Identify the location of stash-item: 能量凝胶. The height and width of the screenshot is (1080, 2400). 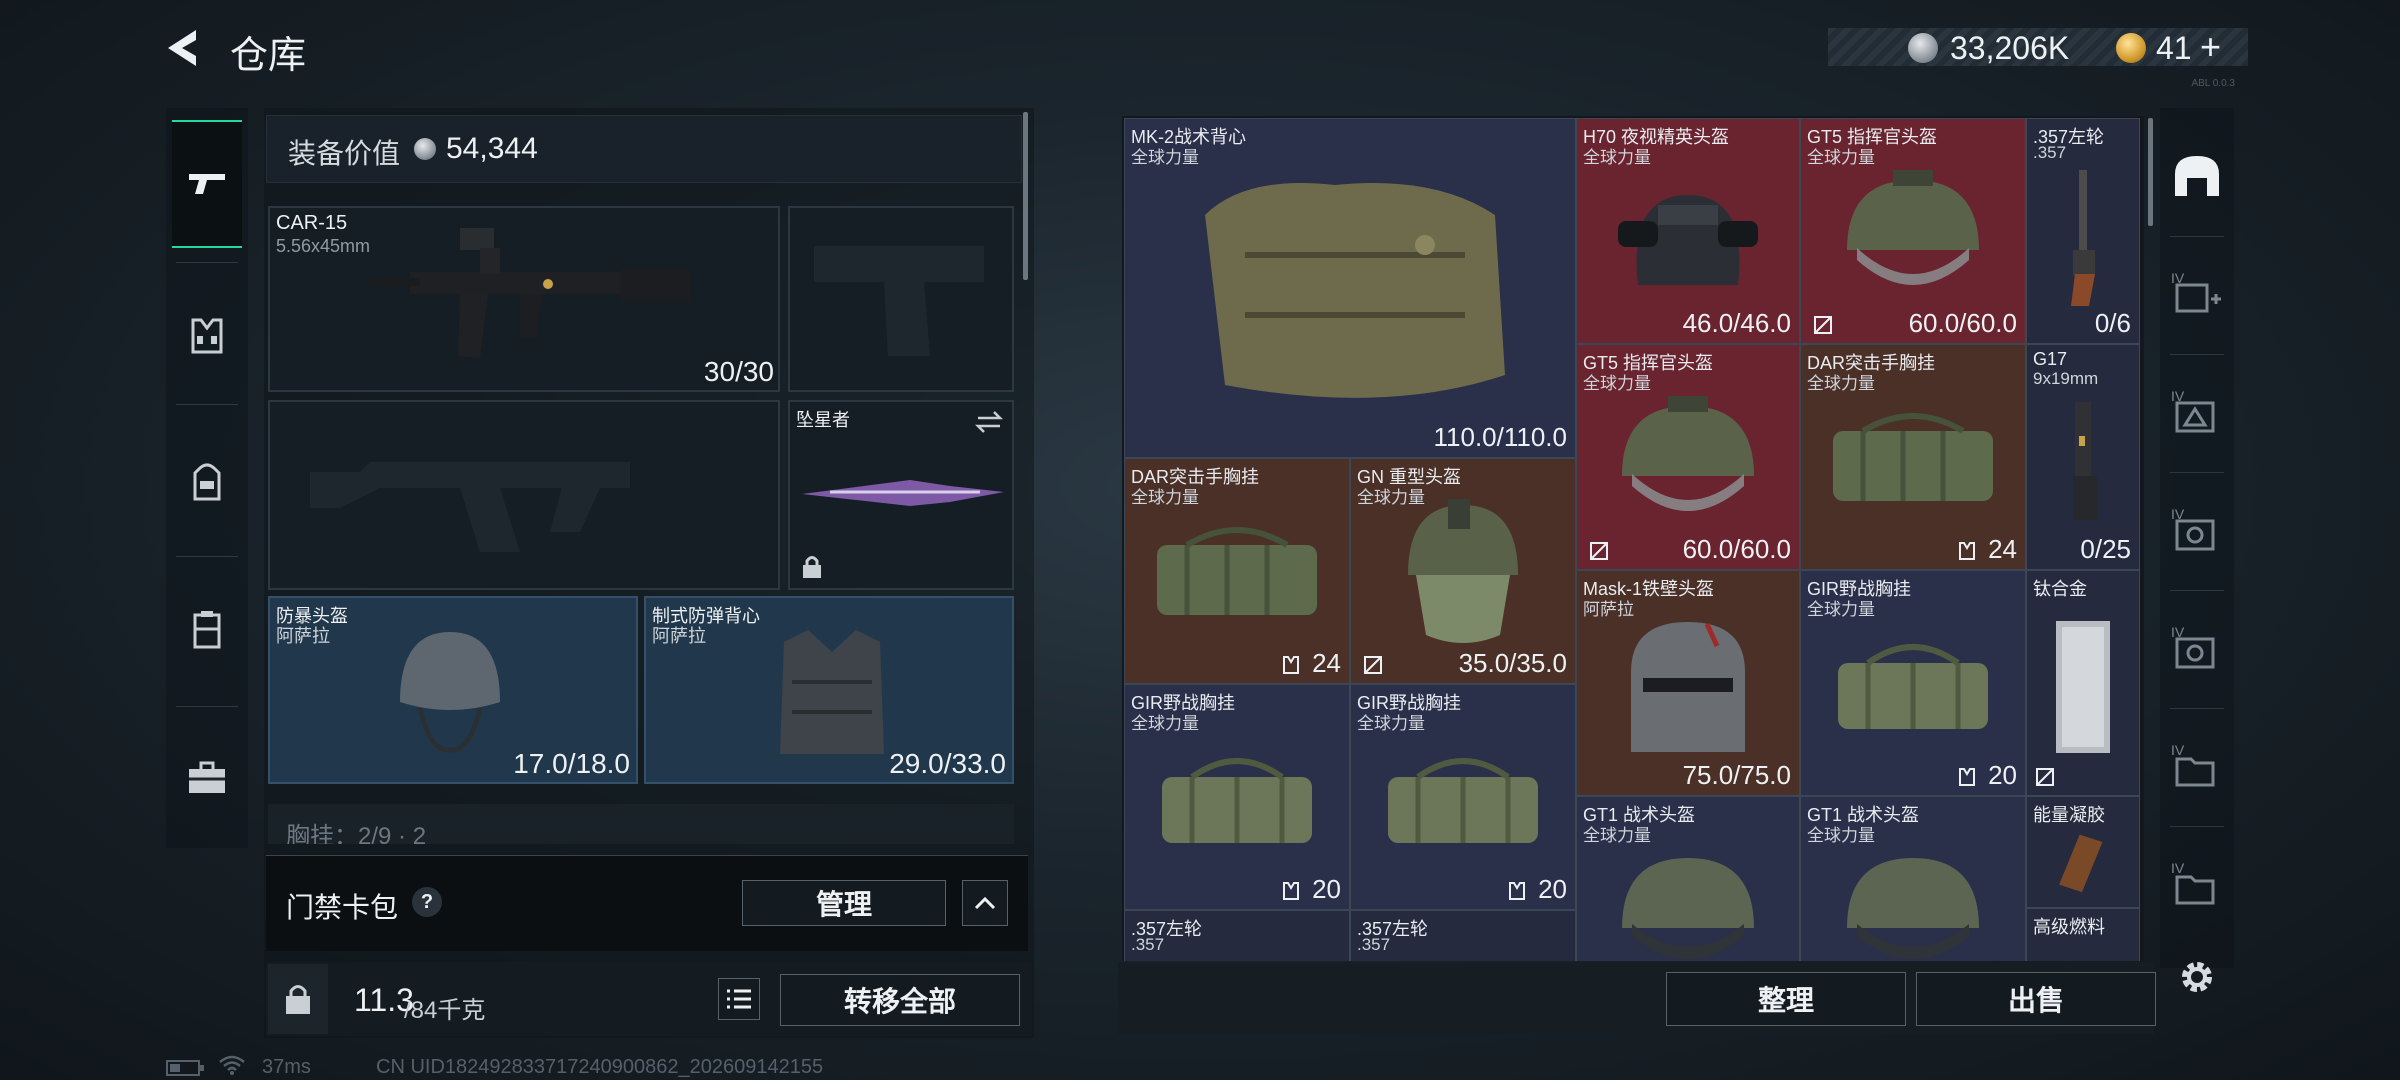
(2083, 852).